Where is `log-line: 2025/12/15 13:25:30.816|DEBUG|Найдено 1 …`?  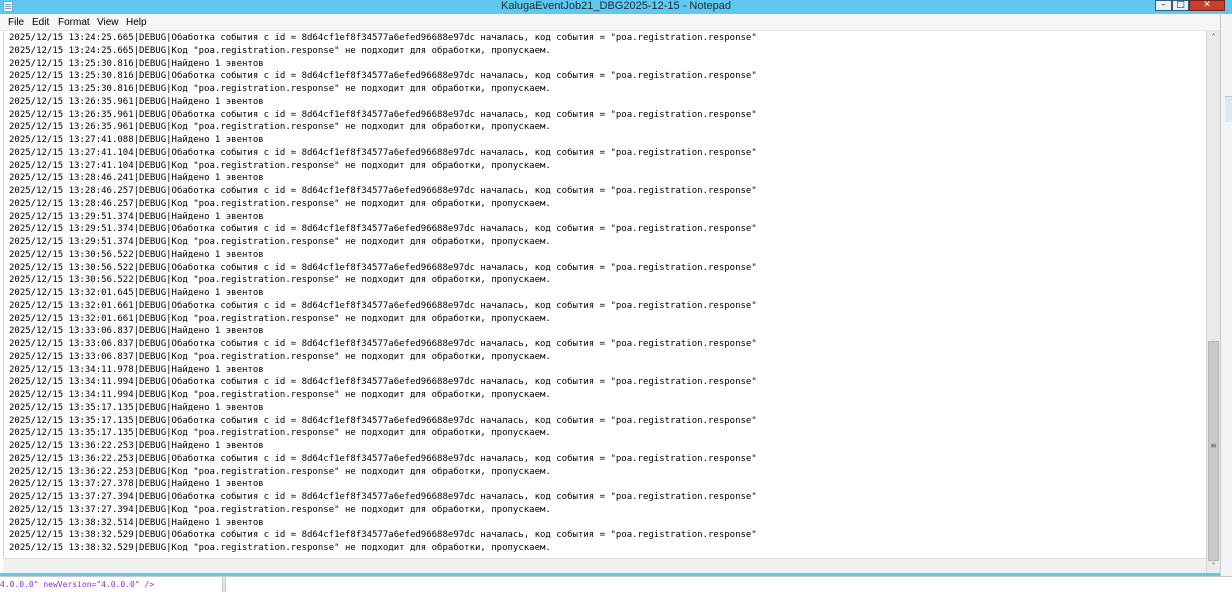
log-line: 2025/12/15 13:25:30.816|DEBUG|Найдено 1 … is located at coordinates (136, 63).